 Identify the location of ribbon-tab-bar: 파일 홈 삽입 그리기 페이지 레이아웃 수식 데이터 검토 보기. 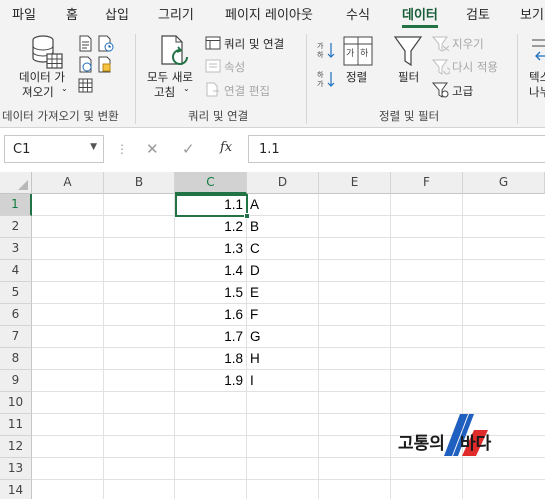
(272, 14).